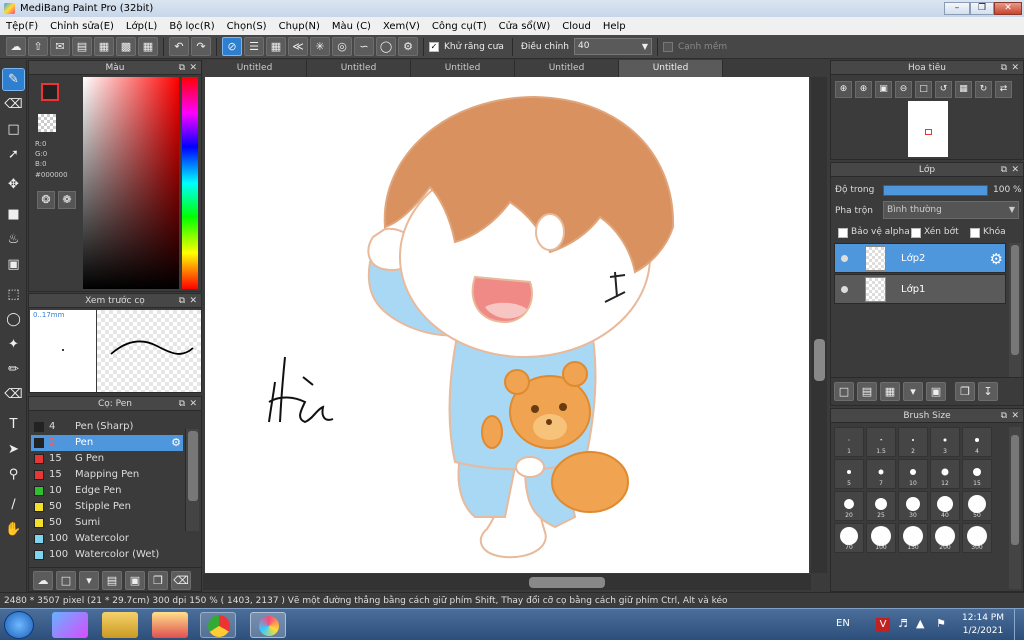 Image resolution: width=1024 pixels, height=640 pixels. Describe the element at coordinates (13, 264) in the screenshot. I see `gradient-tool-icon: ▣` at that location.